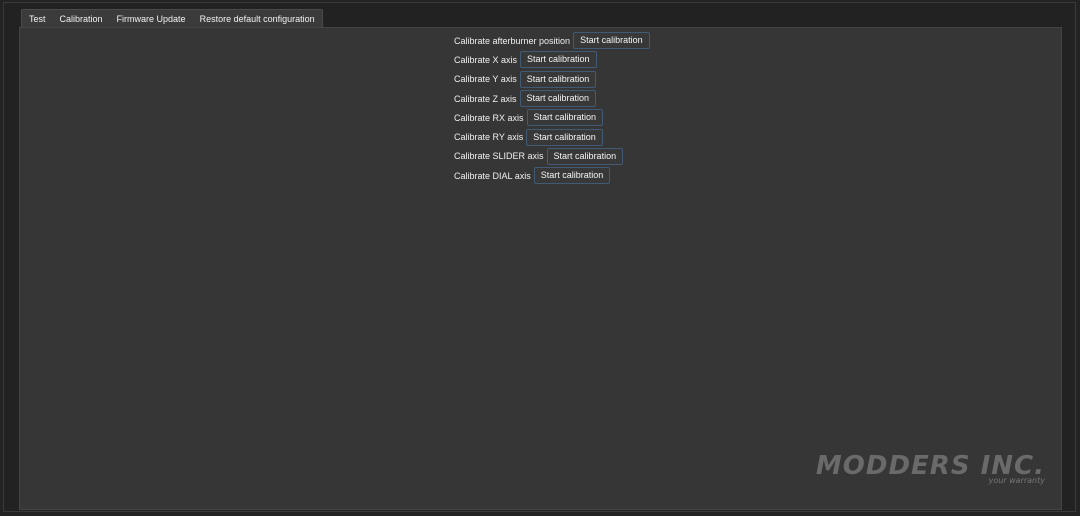  I want to click on calibration-row-ry-axis: Calibrate RY axis Start calibration, so click(552, 136).